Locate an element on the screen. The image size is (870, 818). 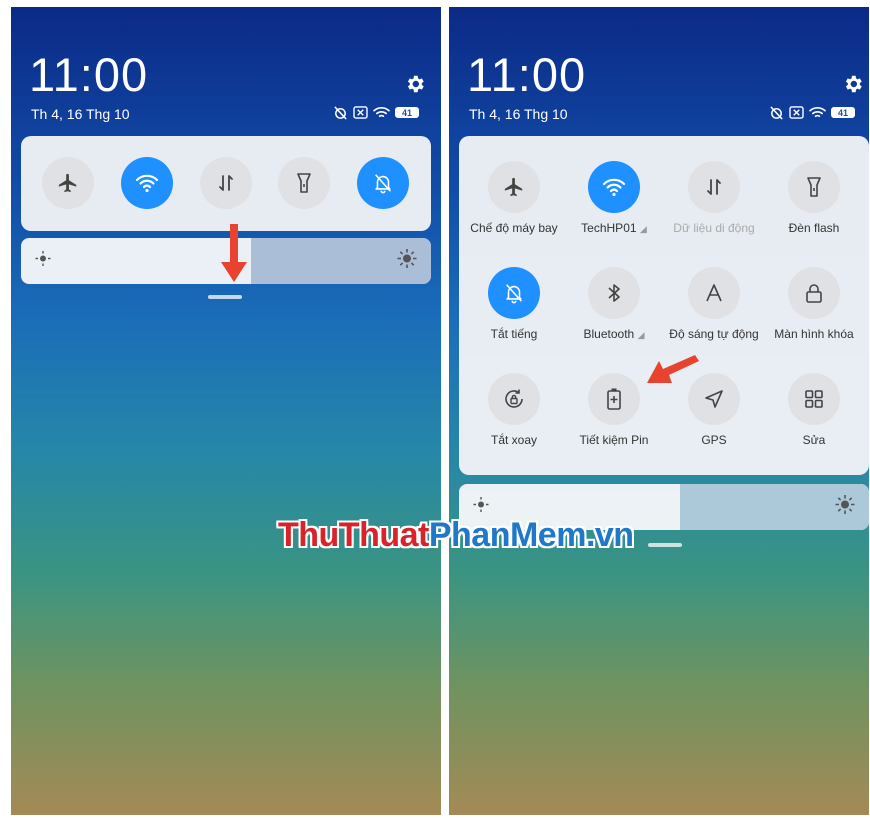
tile-auto-brightness: Độ sáng tự động is located at coordinates (714, 304).